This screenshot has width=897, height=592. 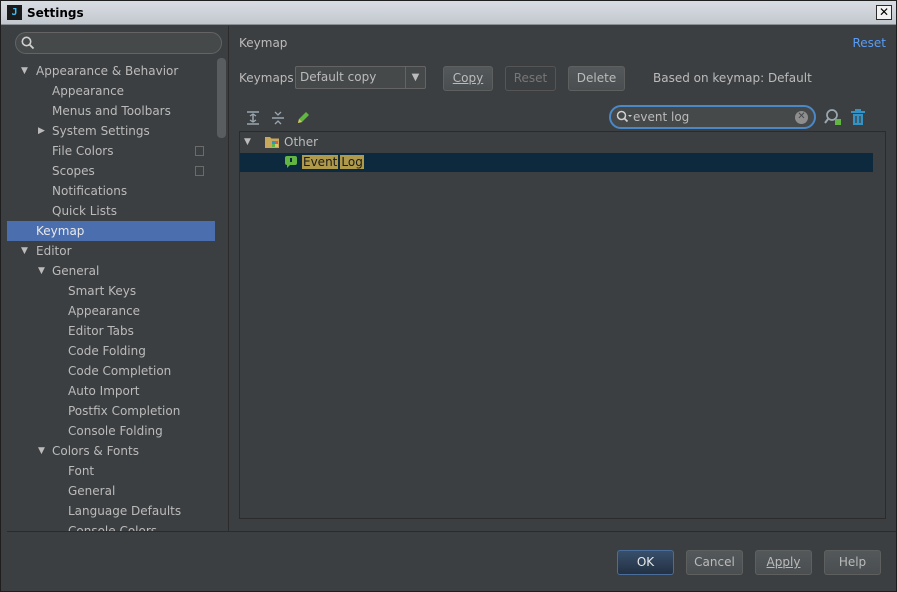 I want to click on settings-search-input, so click(x=118, y=43).